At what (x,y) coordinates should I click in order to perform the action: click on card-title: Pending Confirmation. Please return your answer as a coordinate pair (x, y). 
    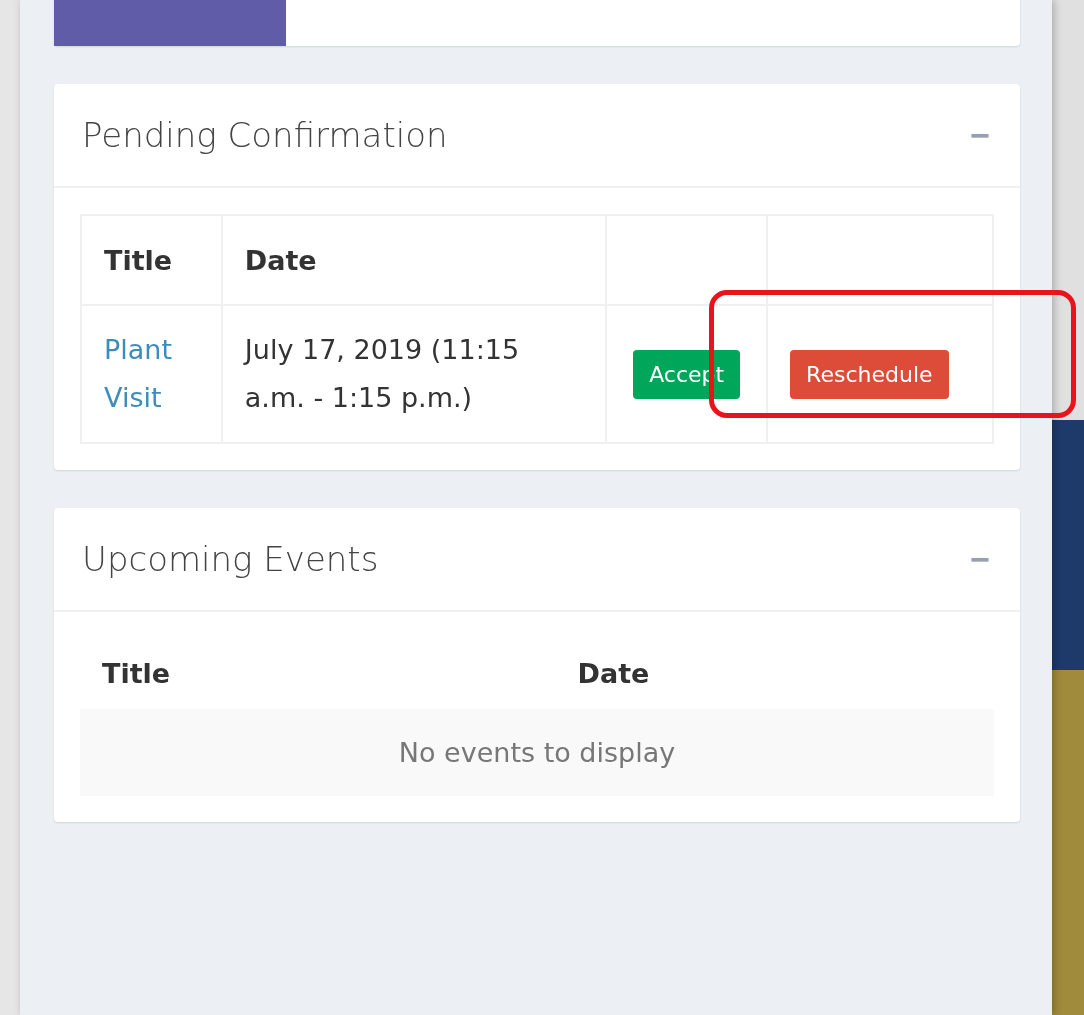
    Looking at the image, I should click on (265, 135).